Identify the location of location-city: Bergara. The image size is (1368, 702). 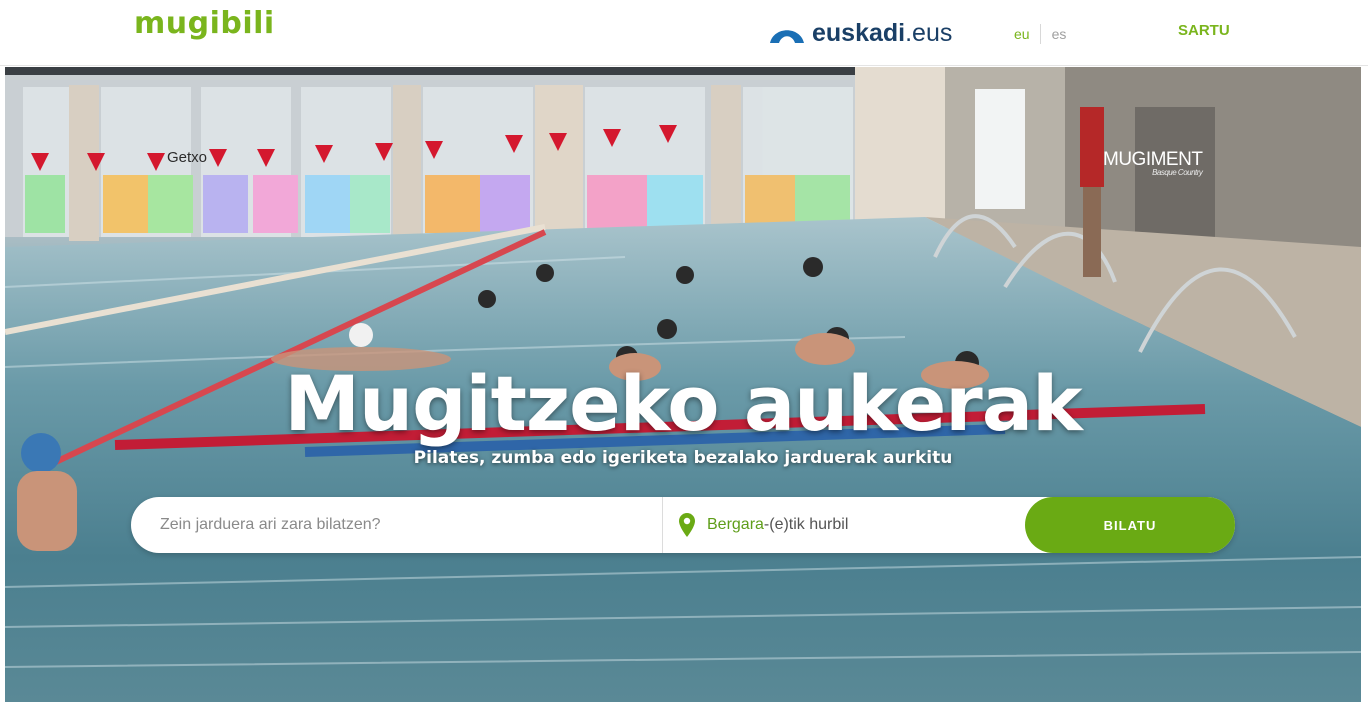
(735, 524).